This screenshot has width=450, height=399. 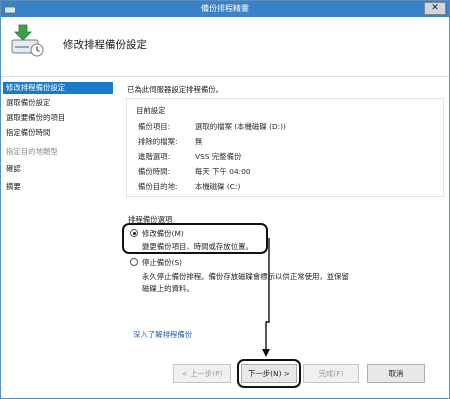 What do you see at coordinates (158, 141) in the screenshot?
I see `setting-label: 排除的檔案:` at bounding box center [158, 141].